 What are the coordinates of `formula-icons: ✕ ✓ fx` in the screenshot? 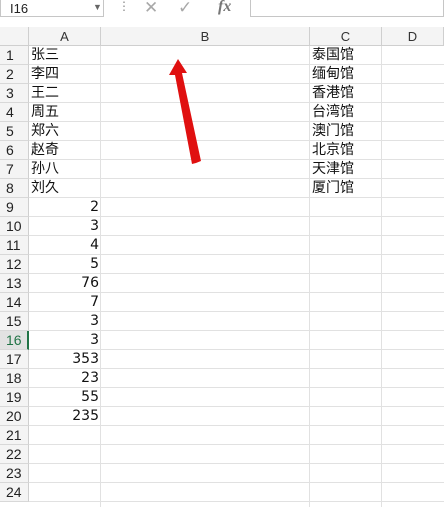 It's located at (192, 8).